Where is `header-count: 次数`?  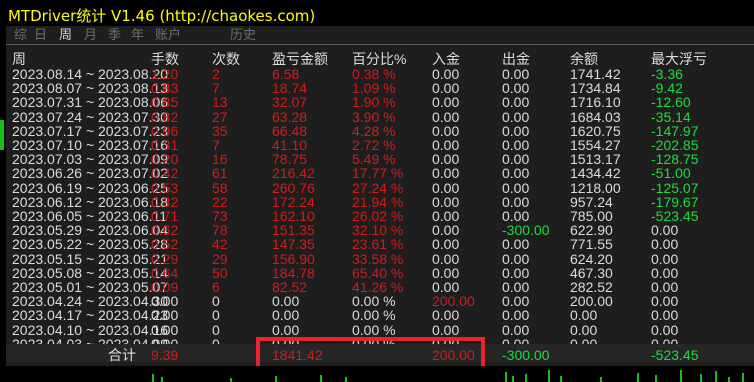 header-count: 次数 is located at coordinates (226, 59).